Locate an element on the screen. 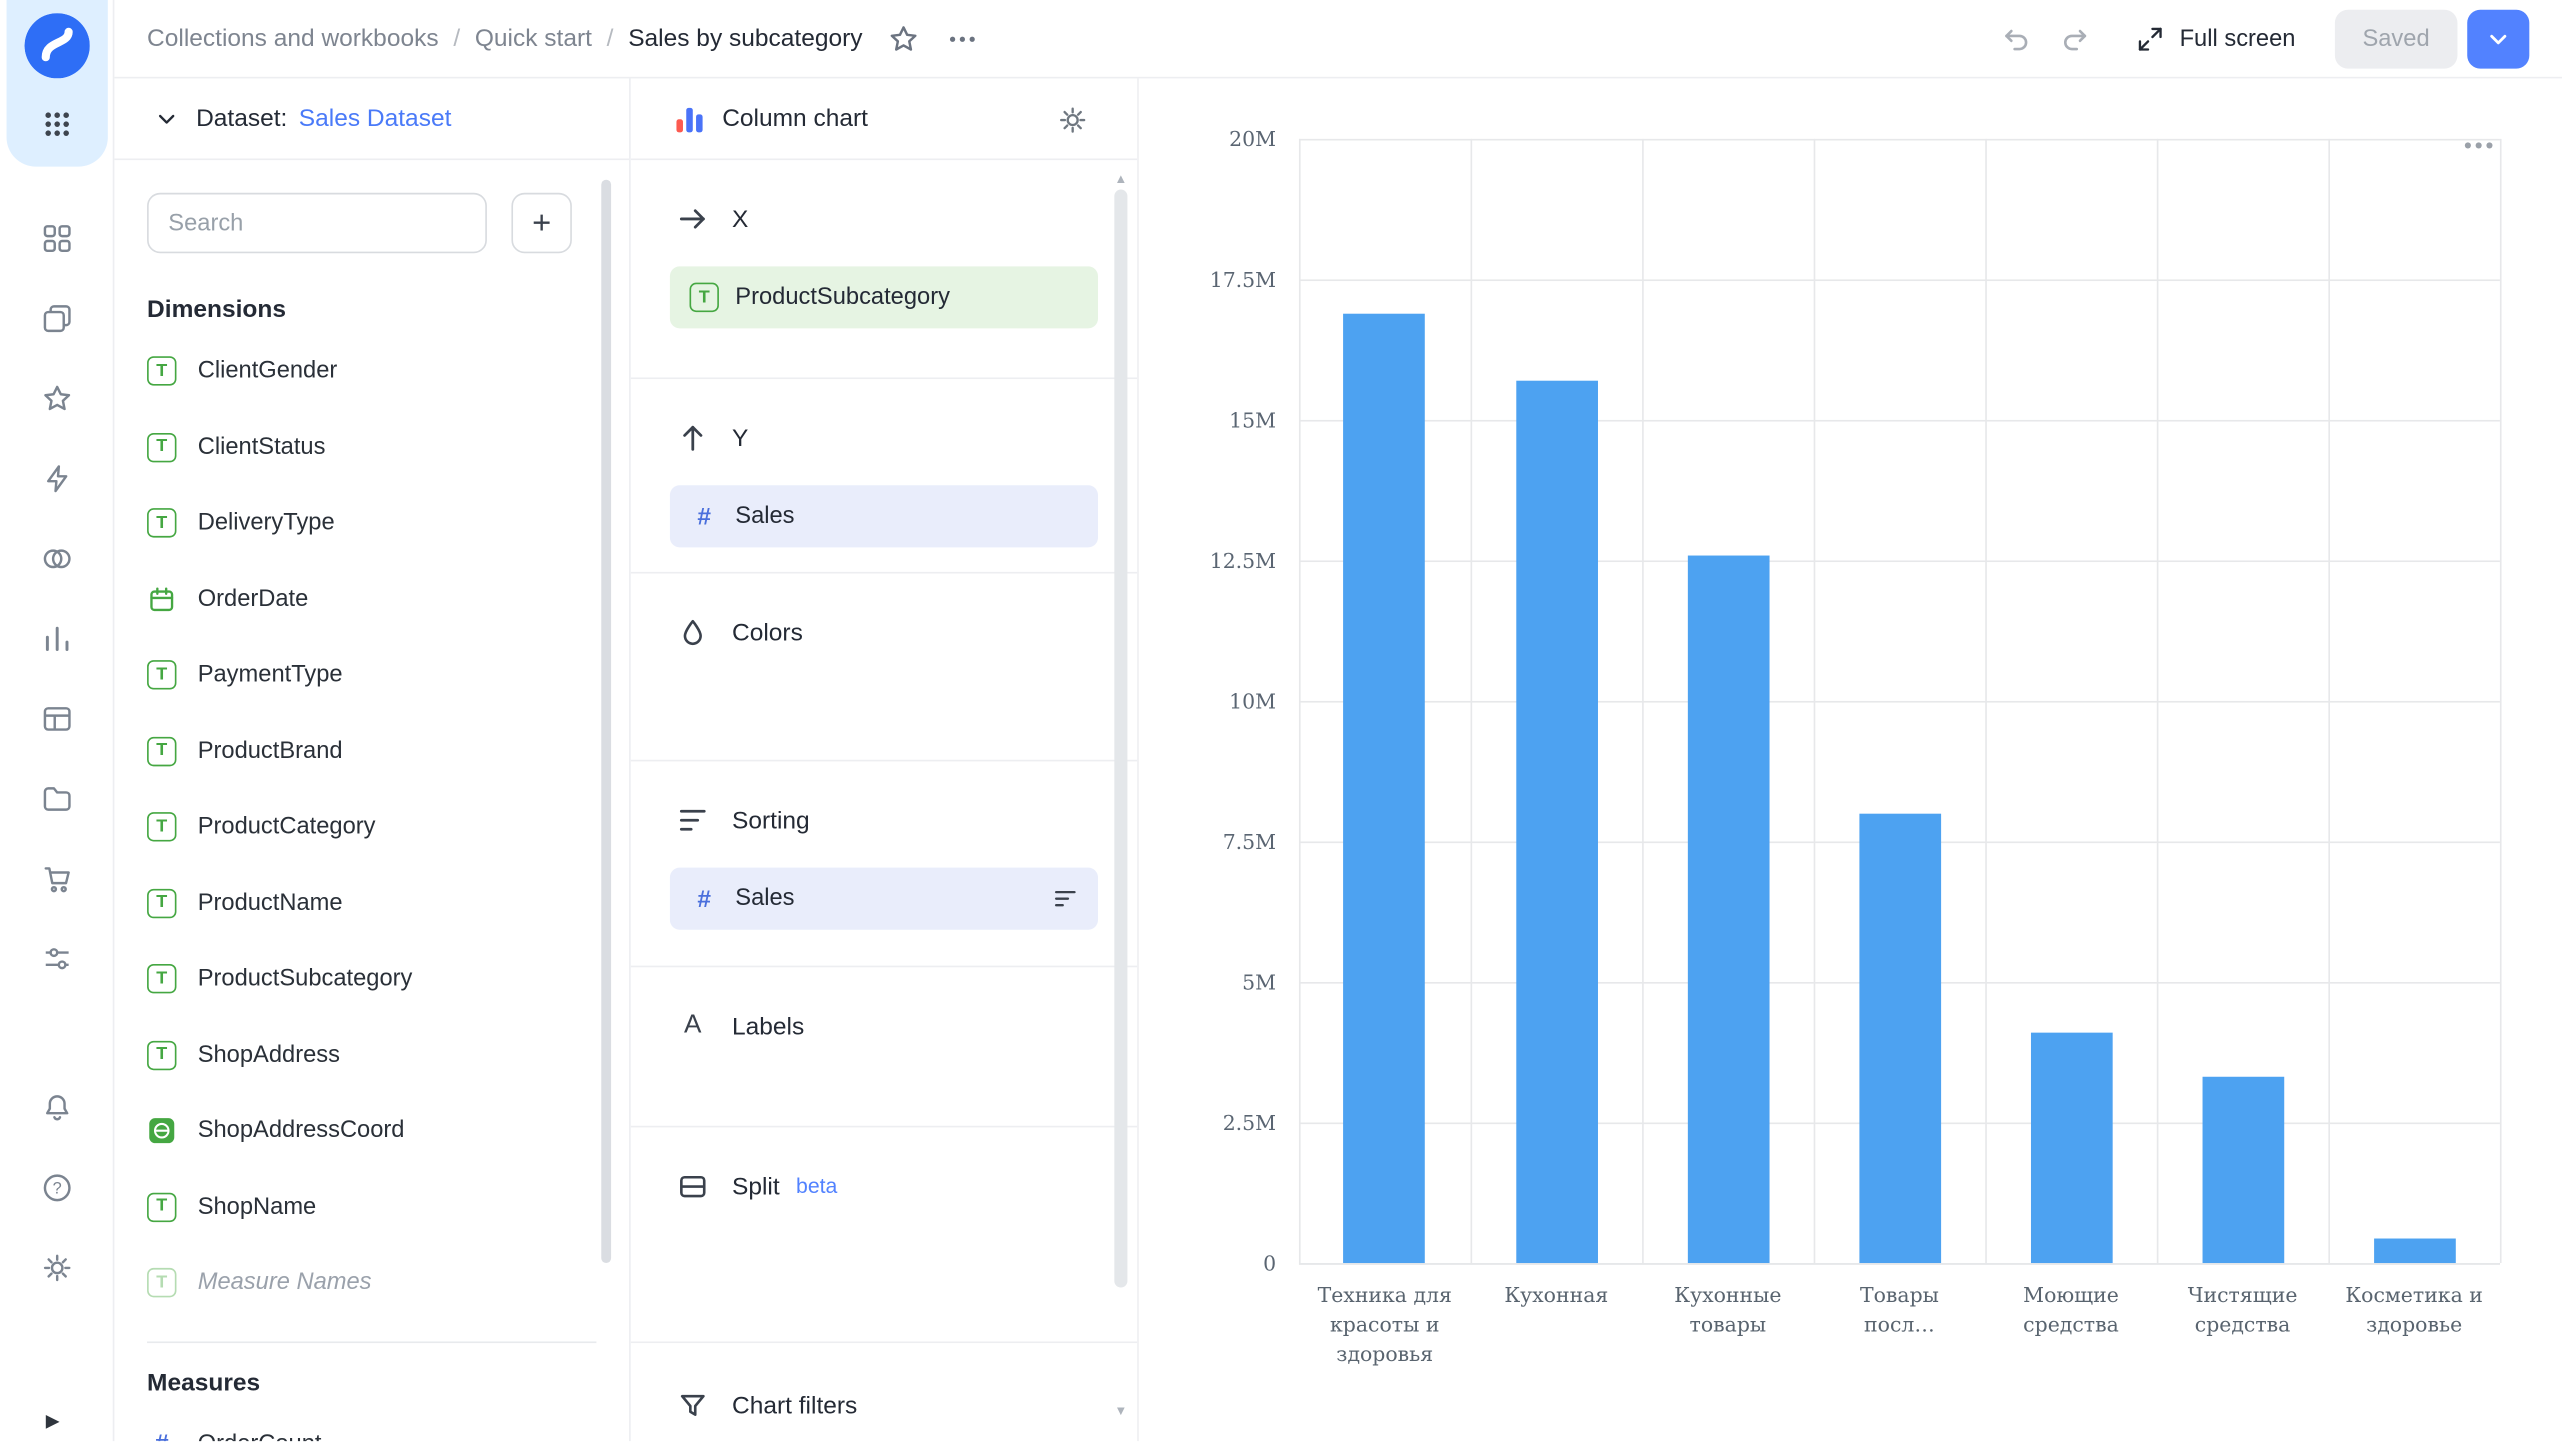 The height and width of the screenshot is (1442, 2562). help-icon: ? is located at coordinates (56, 1187).